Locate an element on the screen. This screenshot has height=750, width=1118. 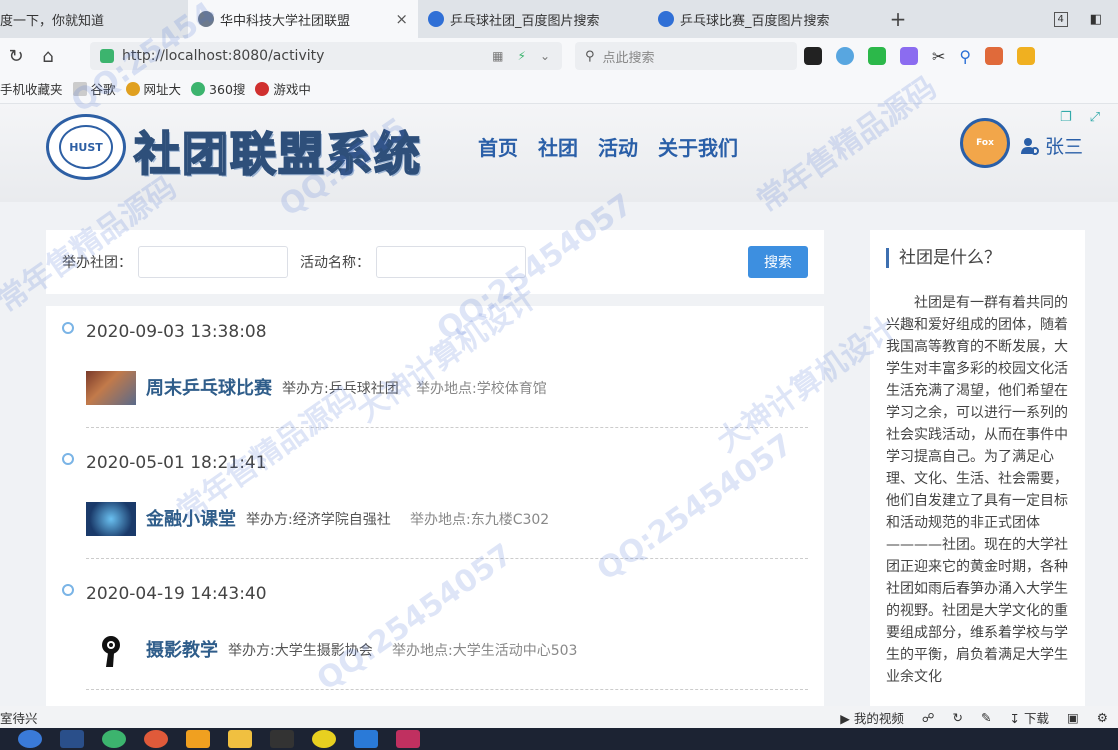
share-icon: ☍ is located at coordinates (928, 717).